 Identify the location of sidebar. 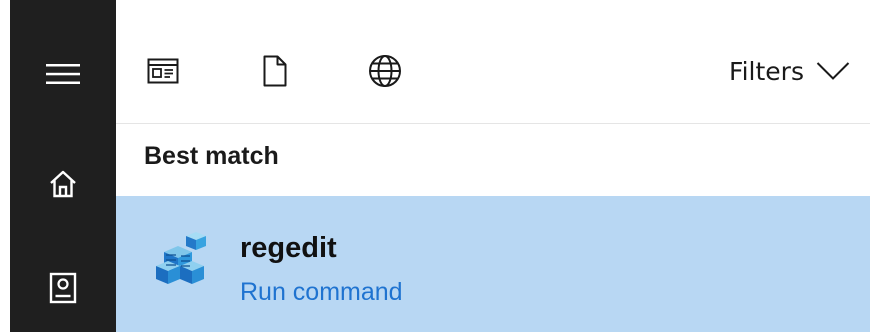
(63, 166).